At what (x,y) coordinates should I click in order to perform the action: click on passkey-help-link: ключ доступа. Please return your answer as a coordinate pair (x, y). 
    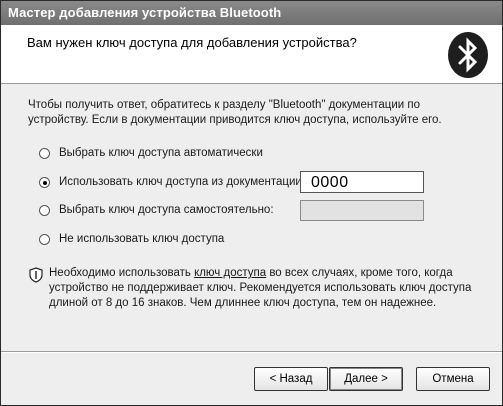
    Looking at the image, I should click on (230, 273).